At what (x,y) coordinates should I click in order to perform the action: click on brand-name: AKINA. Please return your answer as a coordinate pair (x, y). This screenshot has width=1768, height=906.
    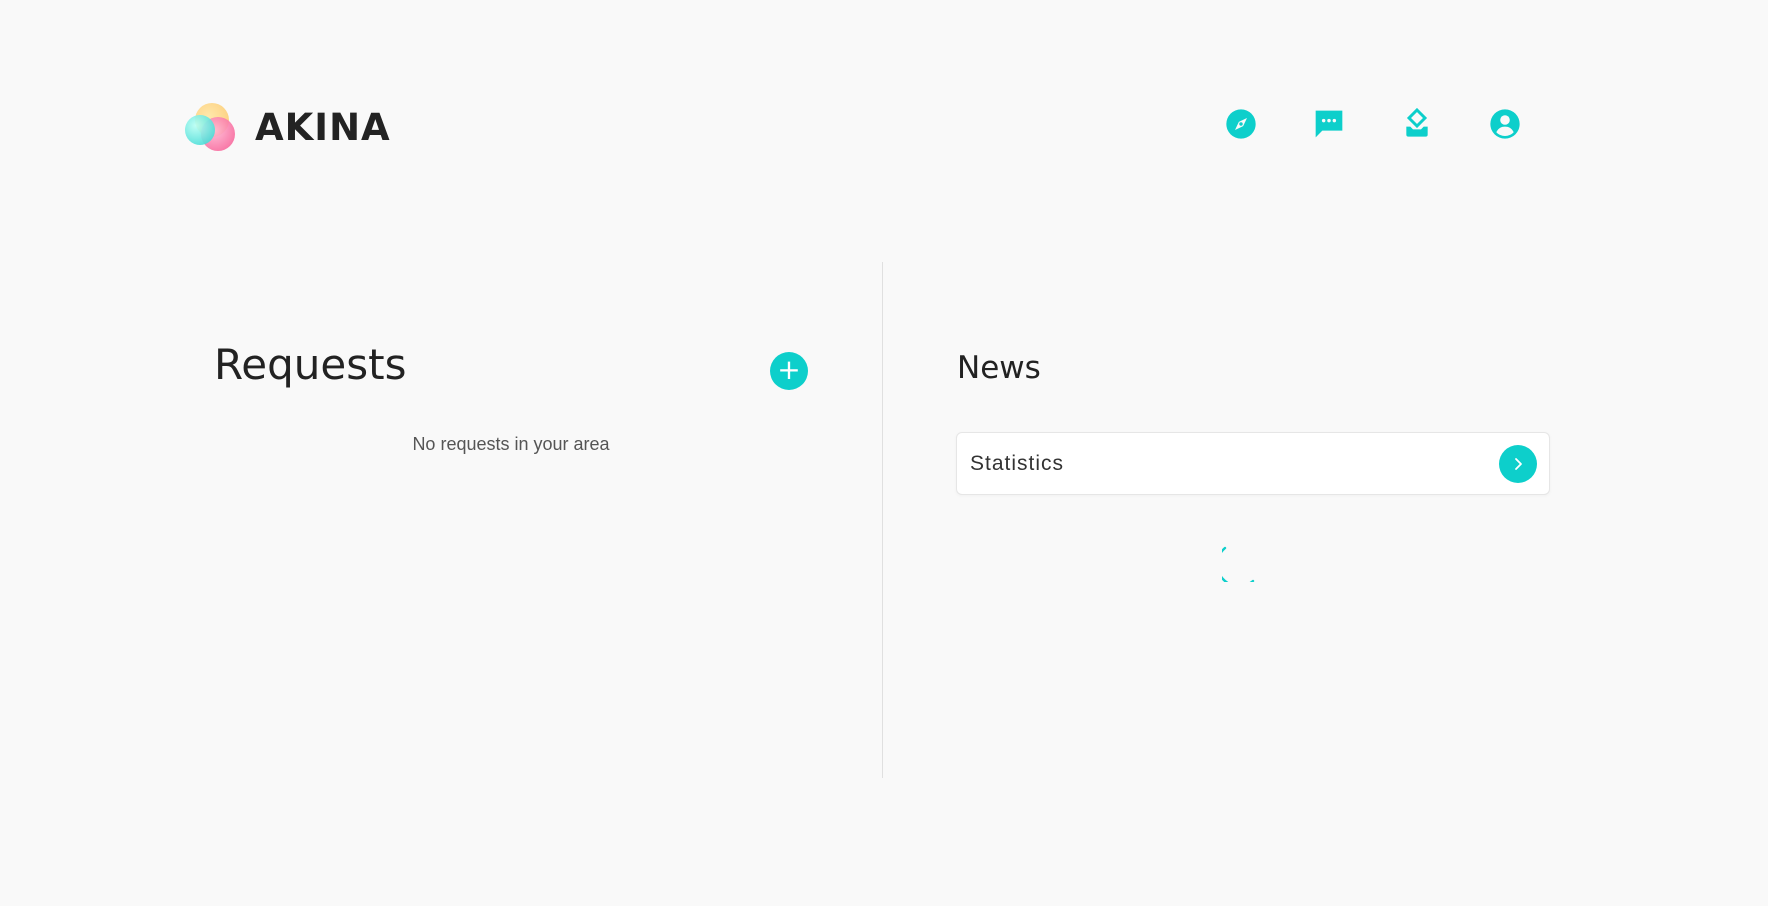
    Looking at the image, I should click on (323, 127).